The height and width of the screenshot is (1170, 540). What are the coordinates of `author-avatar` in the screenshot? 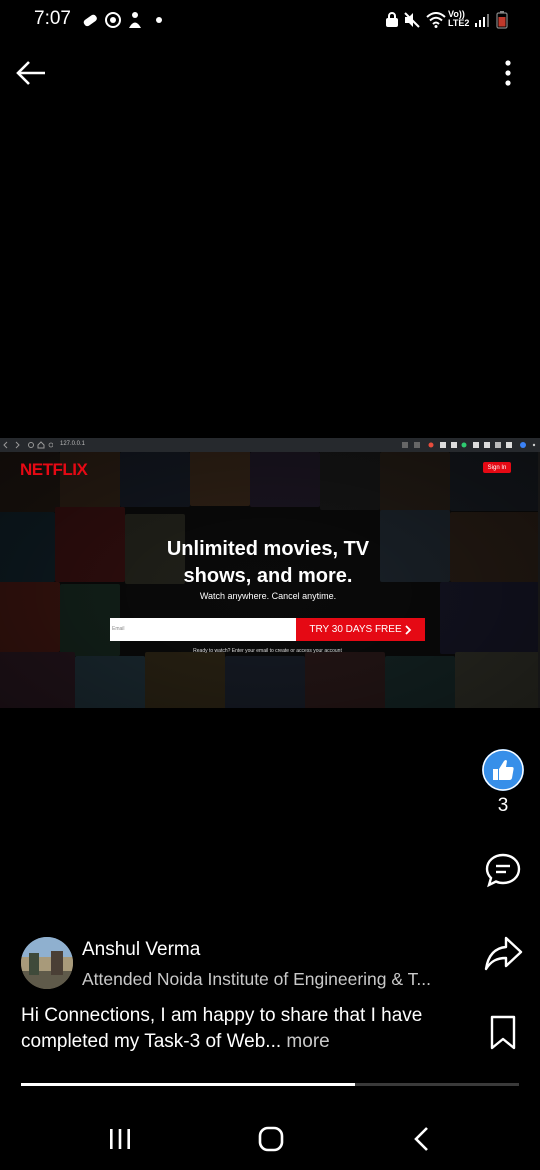 It's located at (47, 963).